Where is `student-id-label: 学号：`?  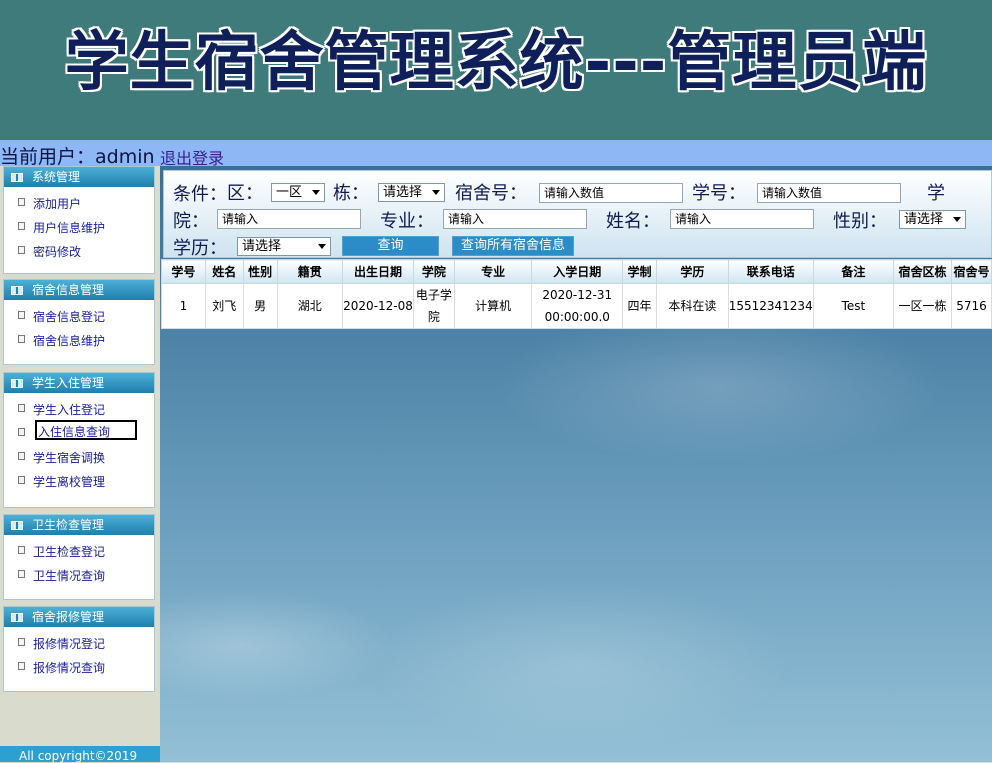
student-id-label: 学号： is located at coordinates (719, 193).